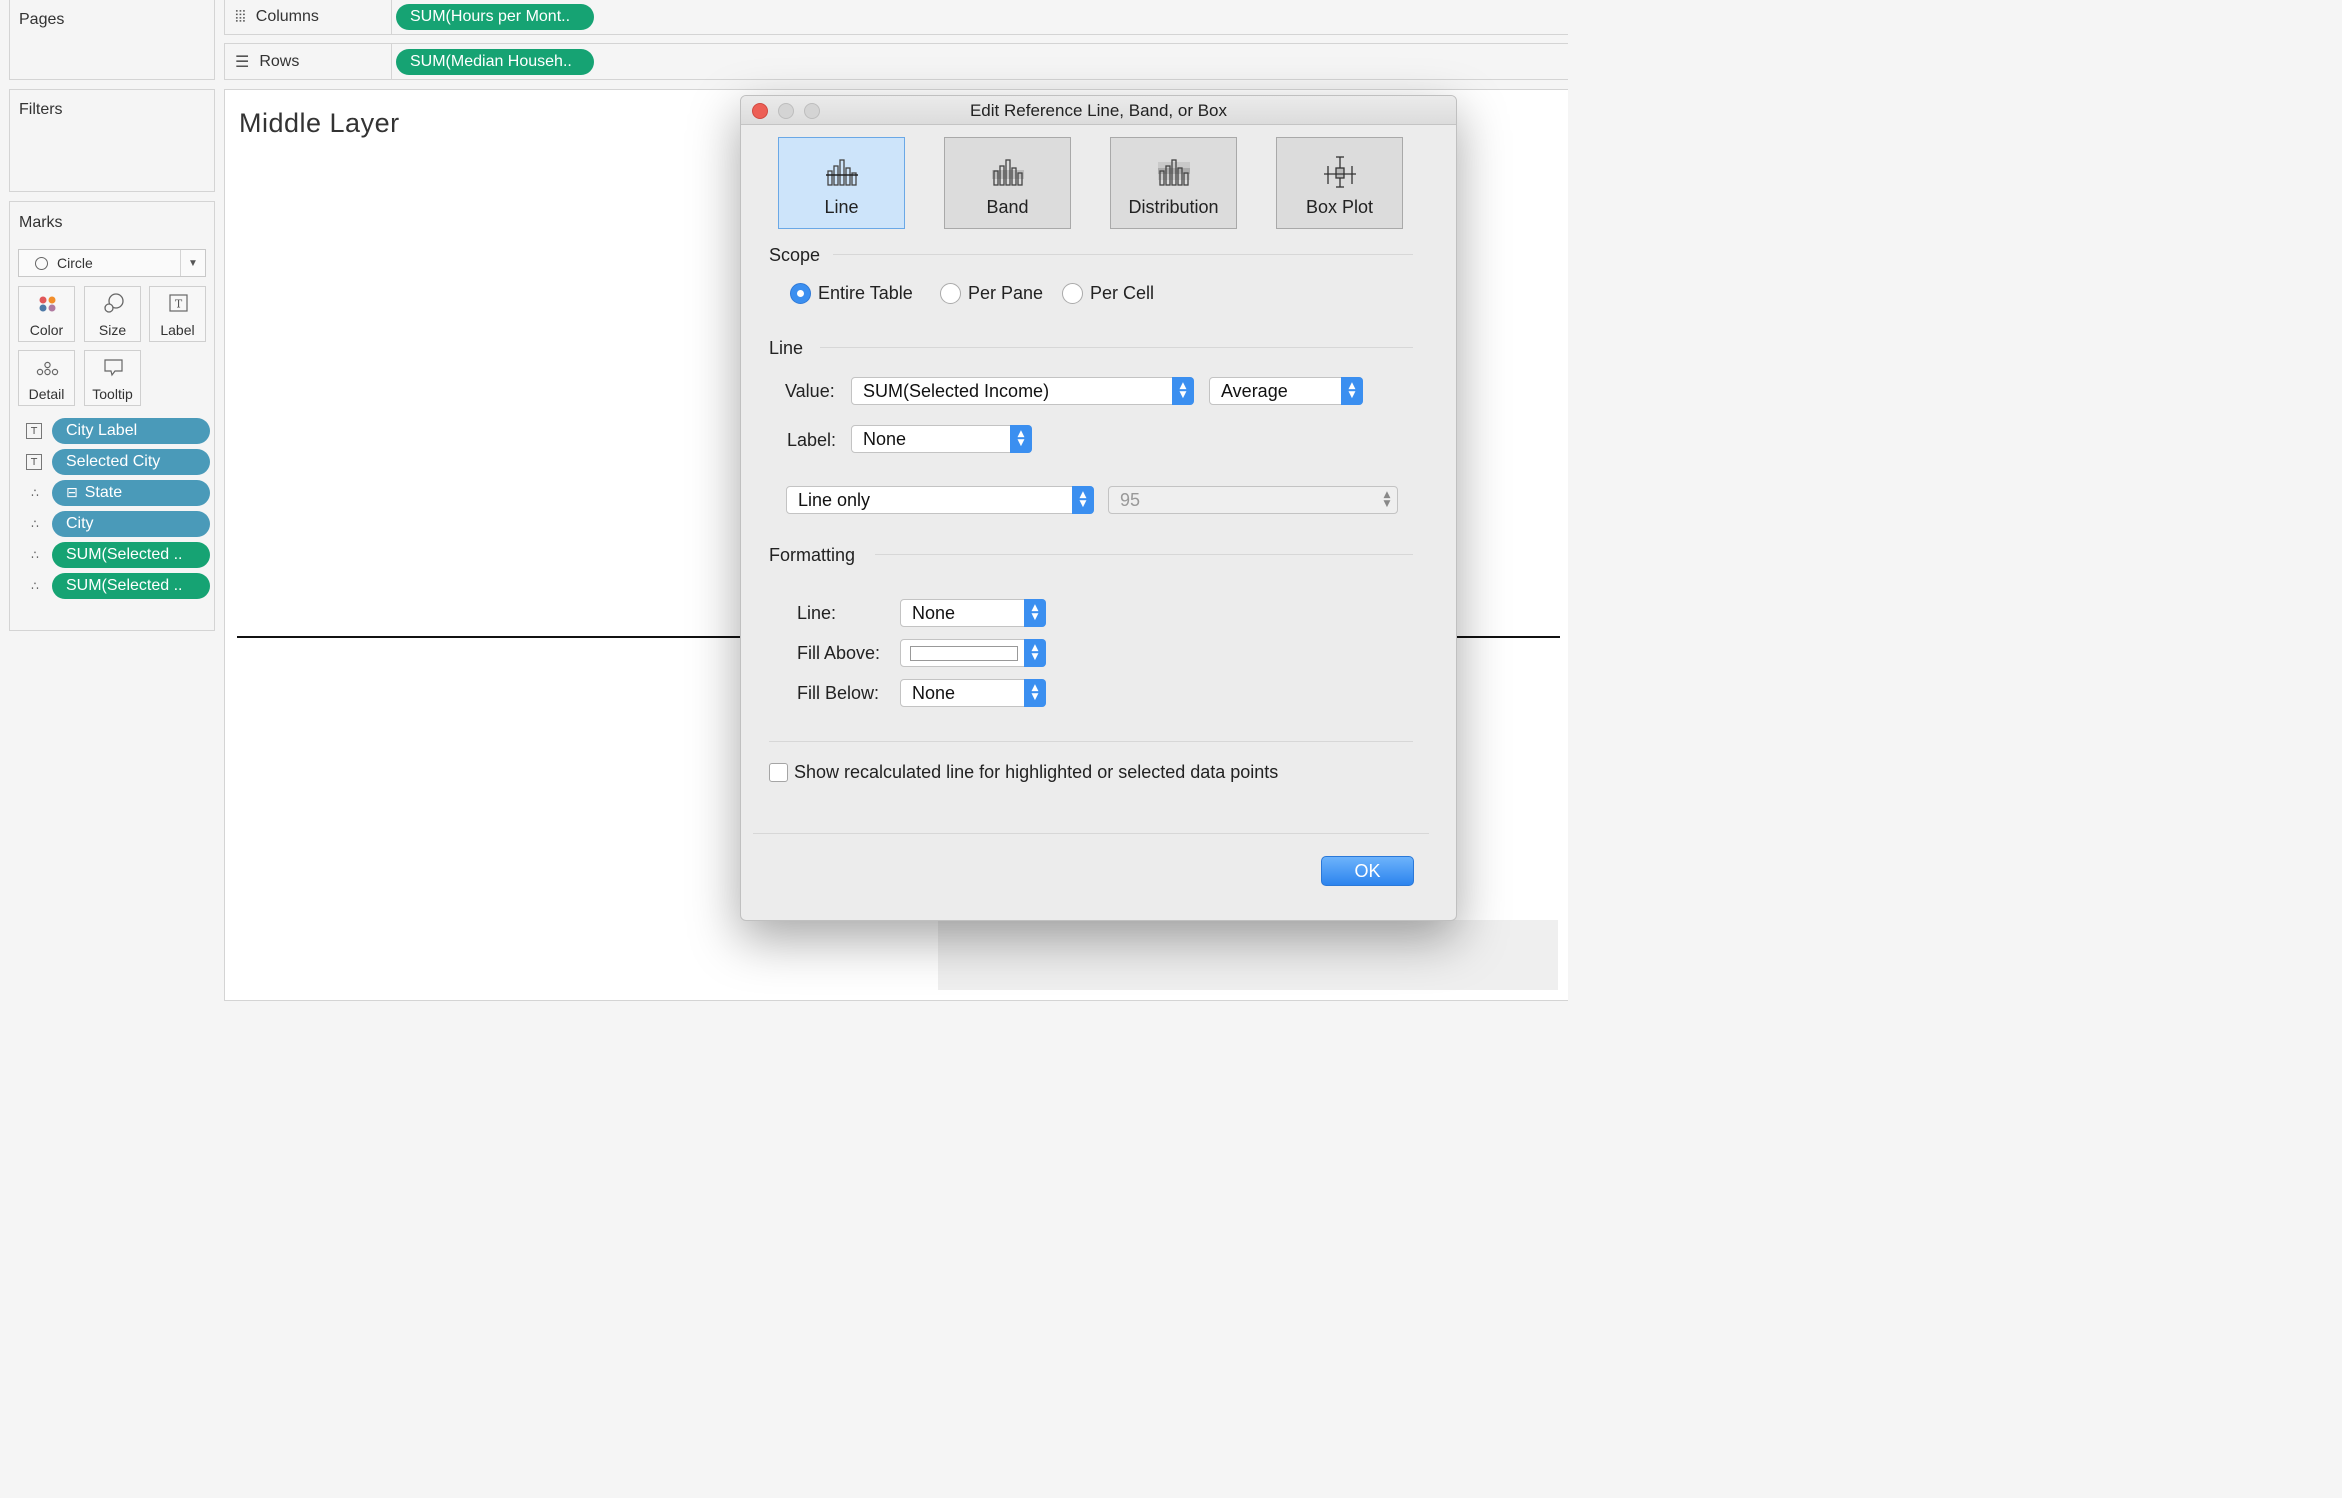  What do you see at coordinates (192, 263) in the screenshot?
I see `chevron-down-icon: ▼` at bounding box center [192, 263].